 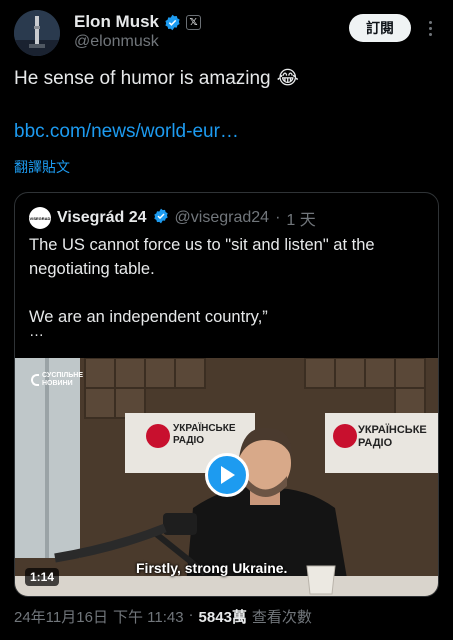 I want to click on quoted-author-name: Visegrád 24, so click(x=102, y=218).